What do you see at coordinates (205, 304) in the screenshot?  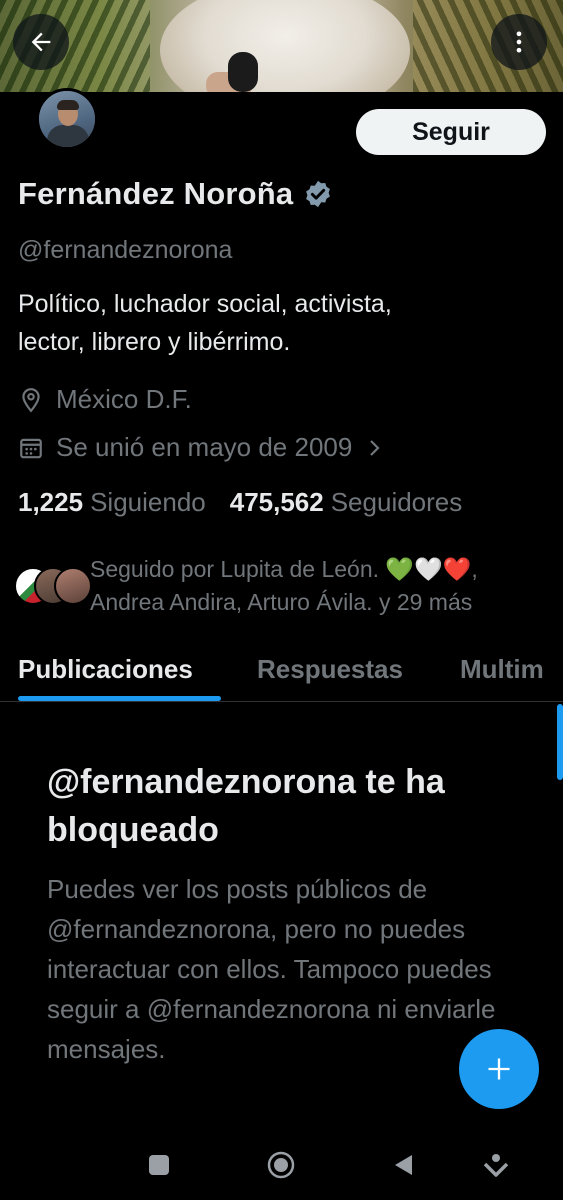 I see `bio-line: Político, luchador social, activista,` at bounding box center [205, 304].